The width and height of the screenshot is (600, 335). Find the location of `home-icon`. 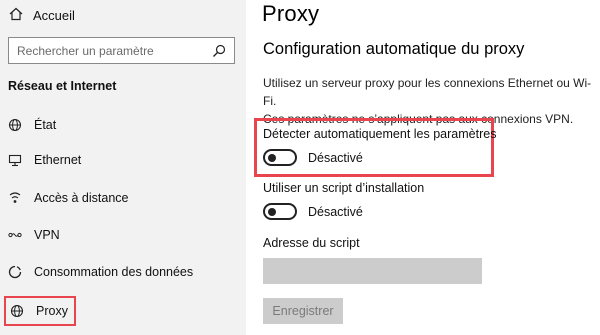

home-icon is located at coordinates (16, 15).